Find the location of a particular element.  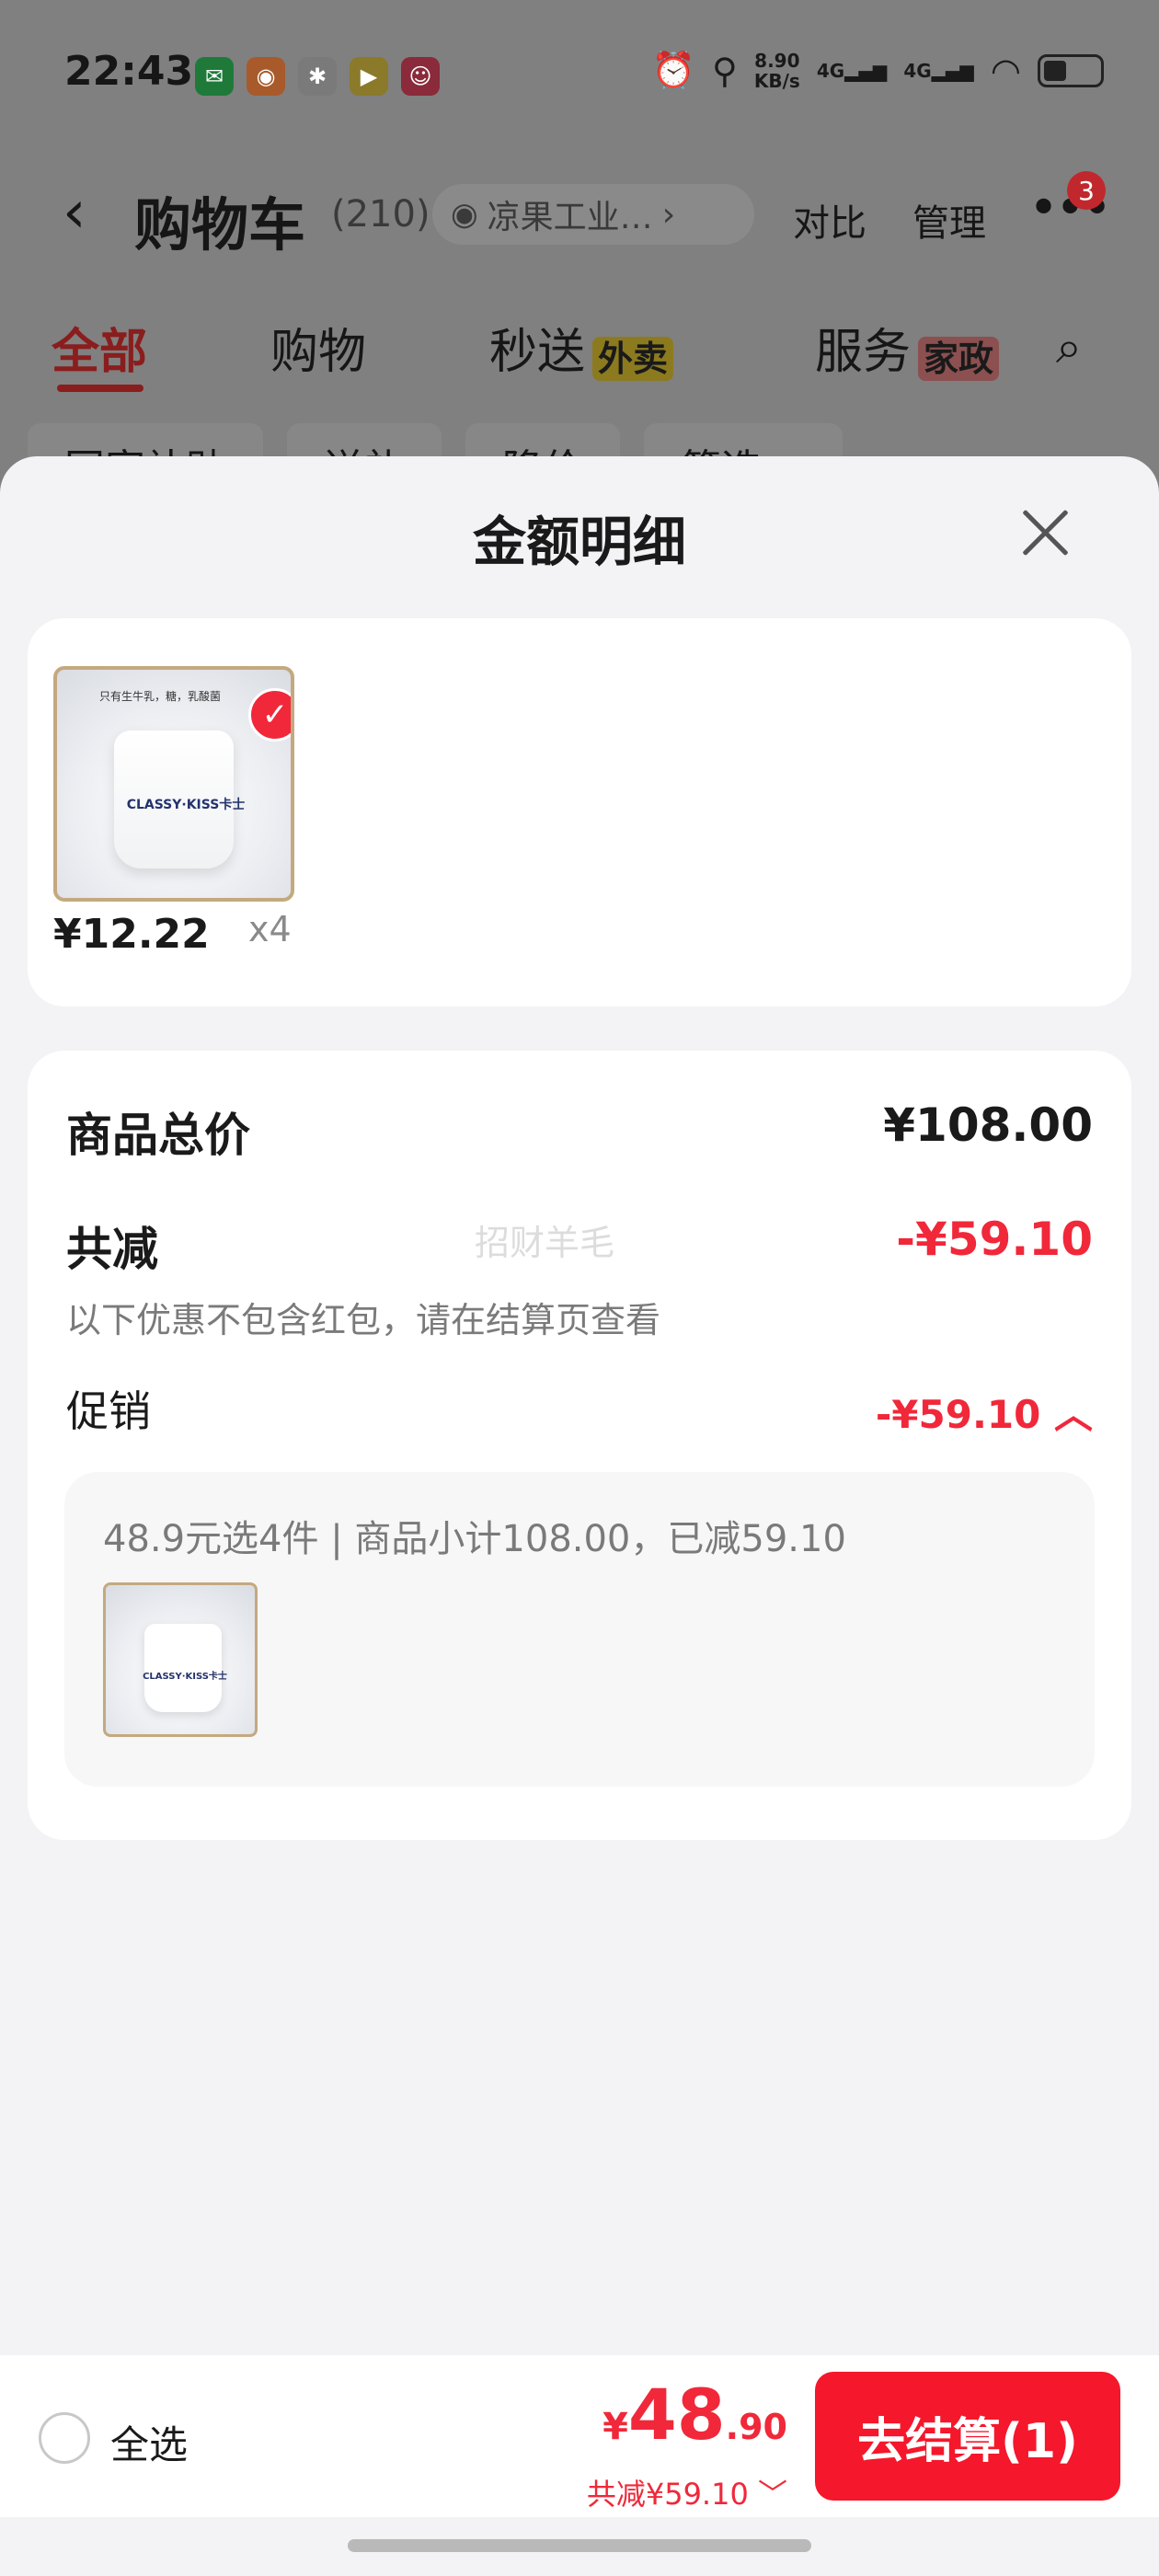

tab-instant: 秒送 外卖 is located at coordinates (581, 347).